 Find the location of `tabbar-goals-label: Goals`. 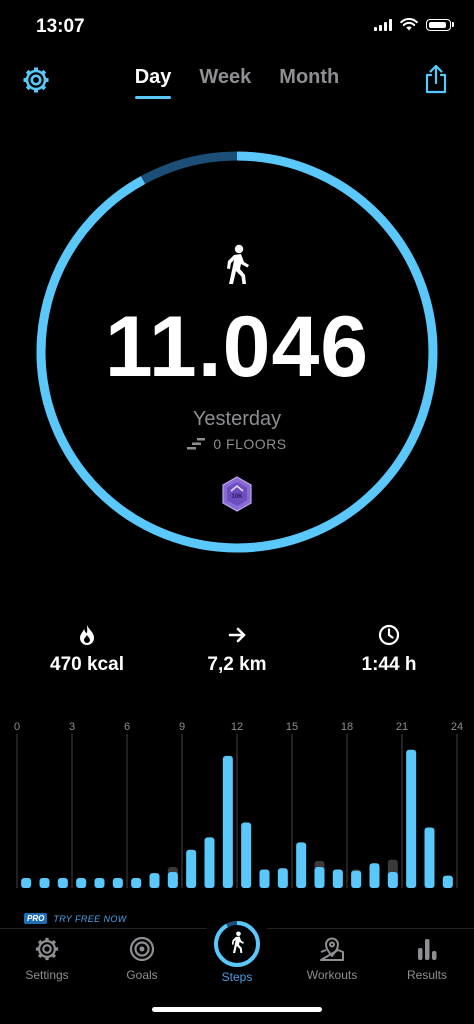

tabbar-goals-label: Goals is located at coordinates (142, 975).